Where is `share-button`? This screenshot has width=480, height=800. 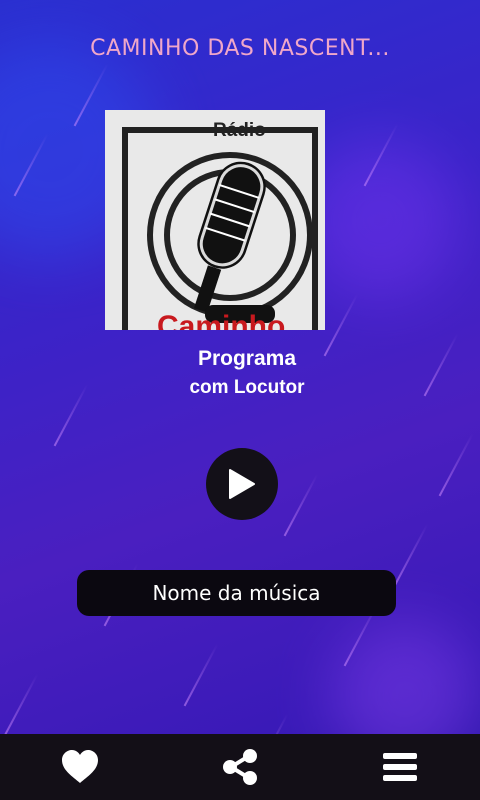 share-button is located at coordinates (240, 767).